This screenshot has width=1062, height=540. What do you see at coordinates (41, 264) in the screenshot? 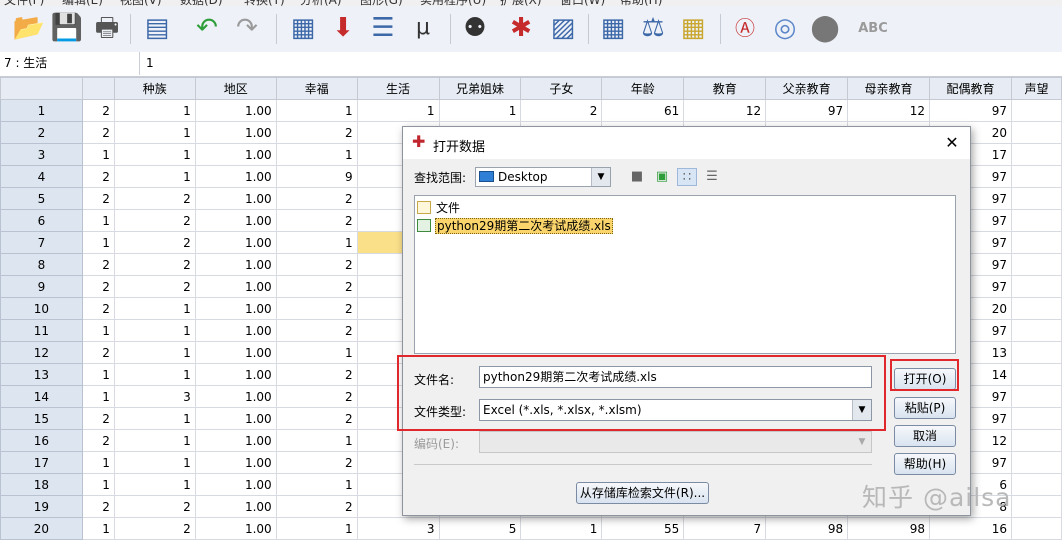
I see `row-number: 8` at bounding box center [41, 264].